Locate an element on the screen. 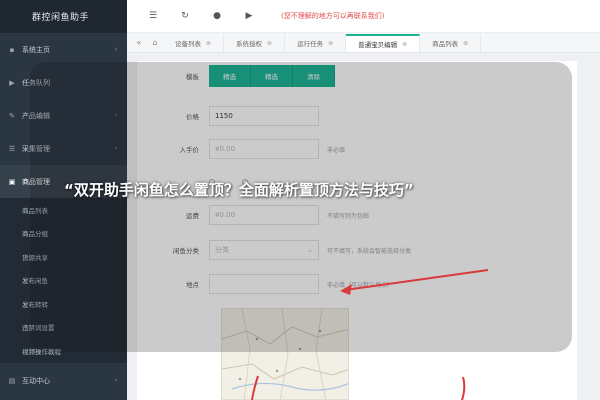  tab-goods-list: 商品列表 ⊗ is located at coordinates (451, 43).